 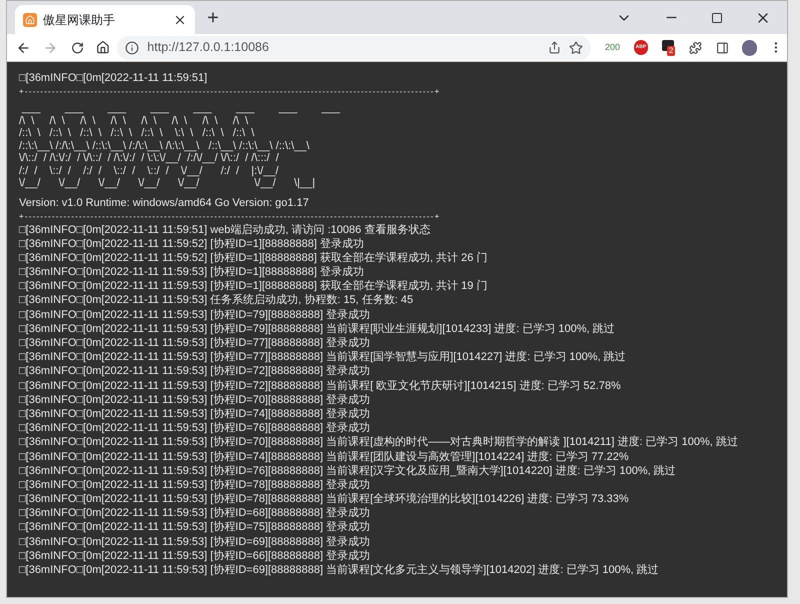 I want to click on share-icon, so click(x=554, y=47).